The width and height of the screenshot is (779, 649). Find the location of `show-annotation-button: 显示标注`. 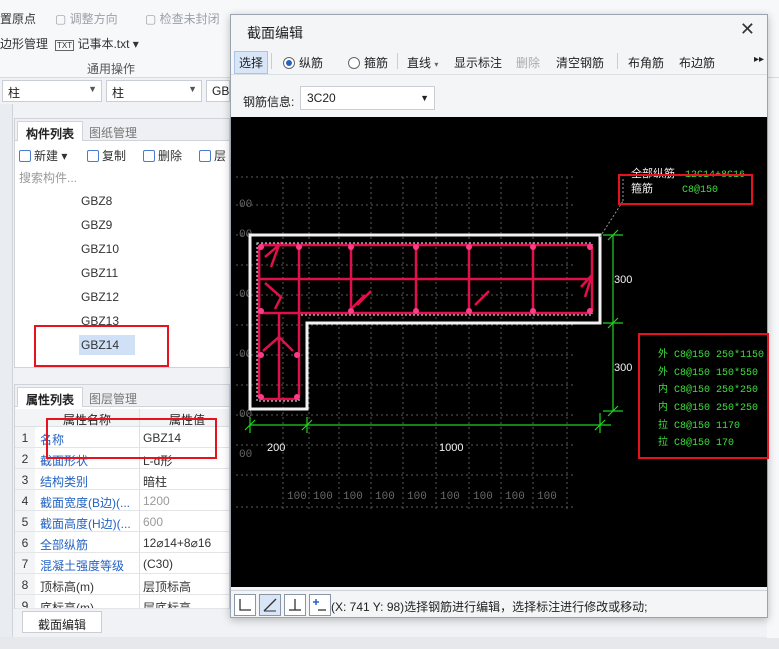

show-annotation-button: 显示标注 is located at coordinates (478, 62).